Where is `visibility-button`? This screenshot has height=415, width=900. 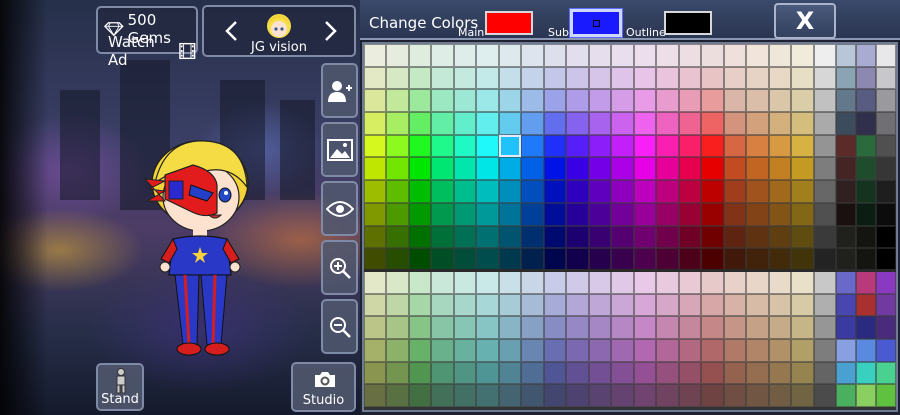 visibility-button is located at coordinates (339, 208).